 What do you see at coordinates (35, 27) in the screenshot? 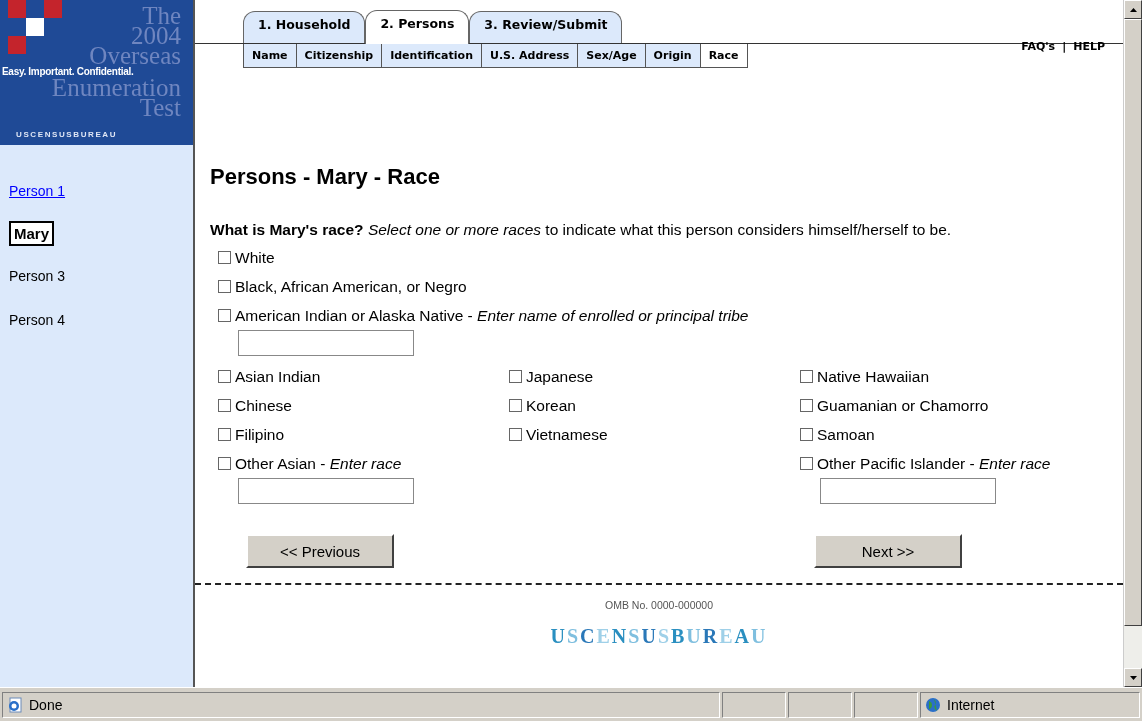
I see `squares-drawing` at bounding box center [35, 27].